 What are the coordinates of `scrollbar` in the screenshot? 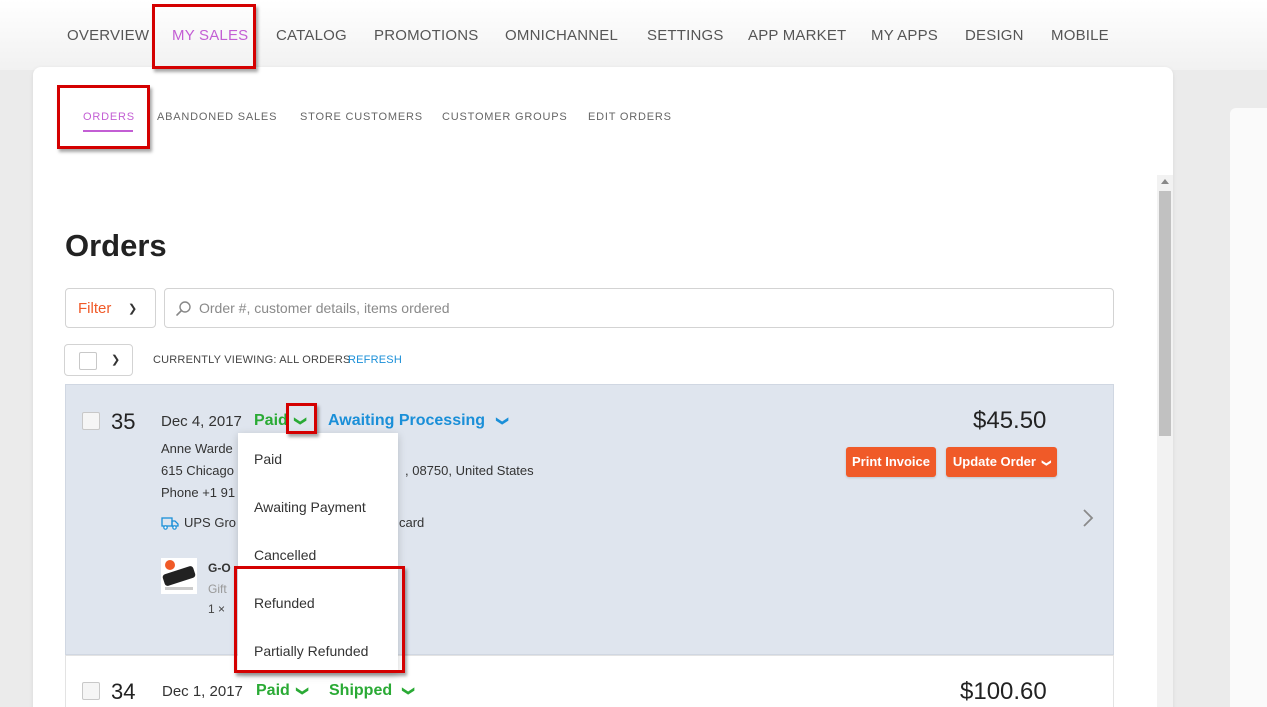 It's located at (1165, 441).